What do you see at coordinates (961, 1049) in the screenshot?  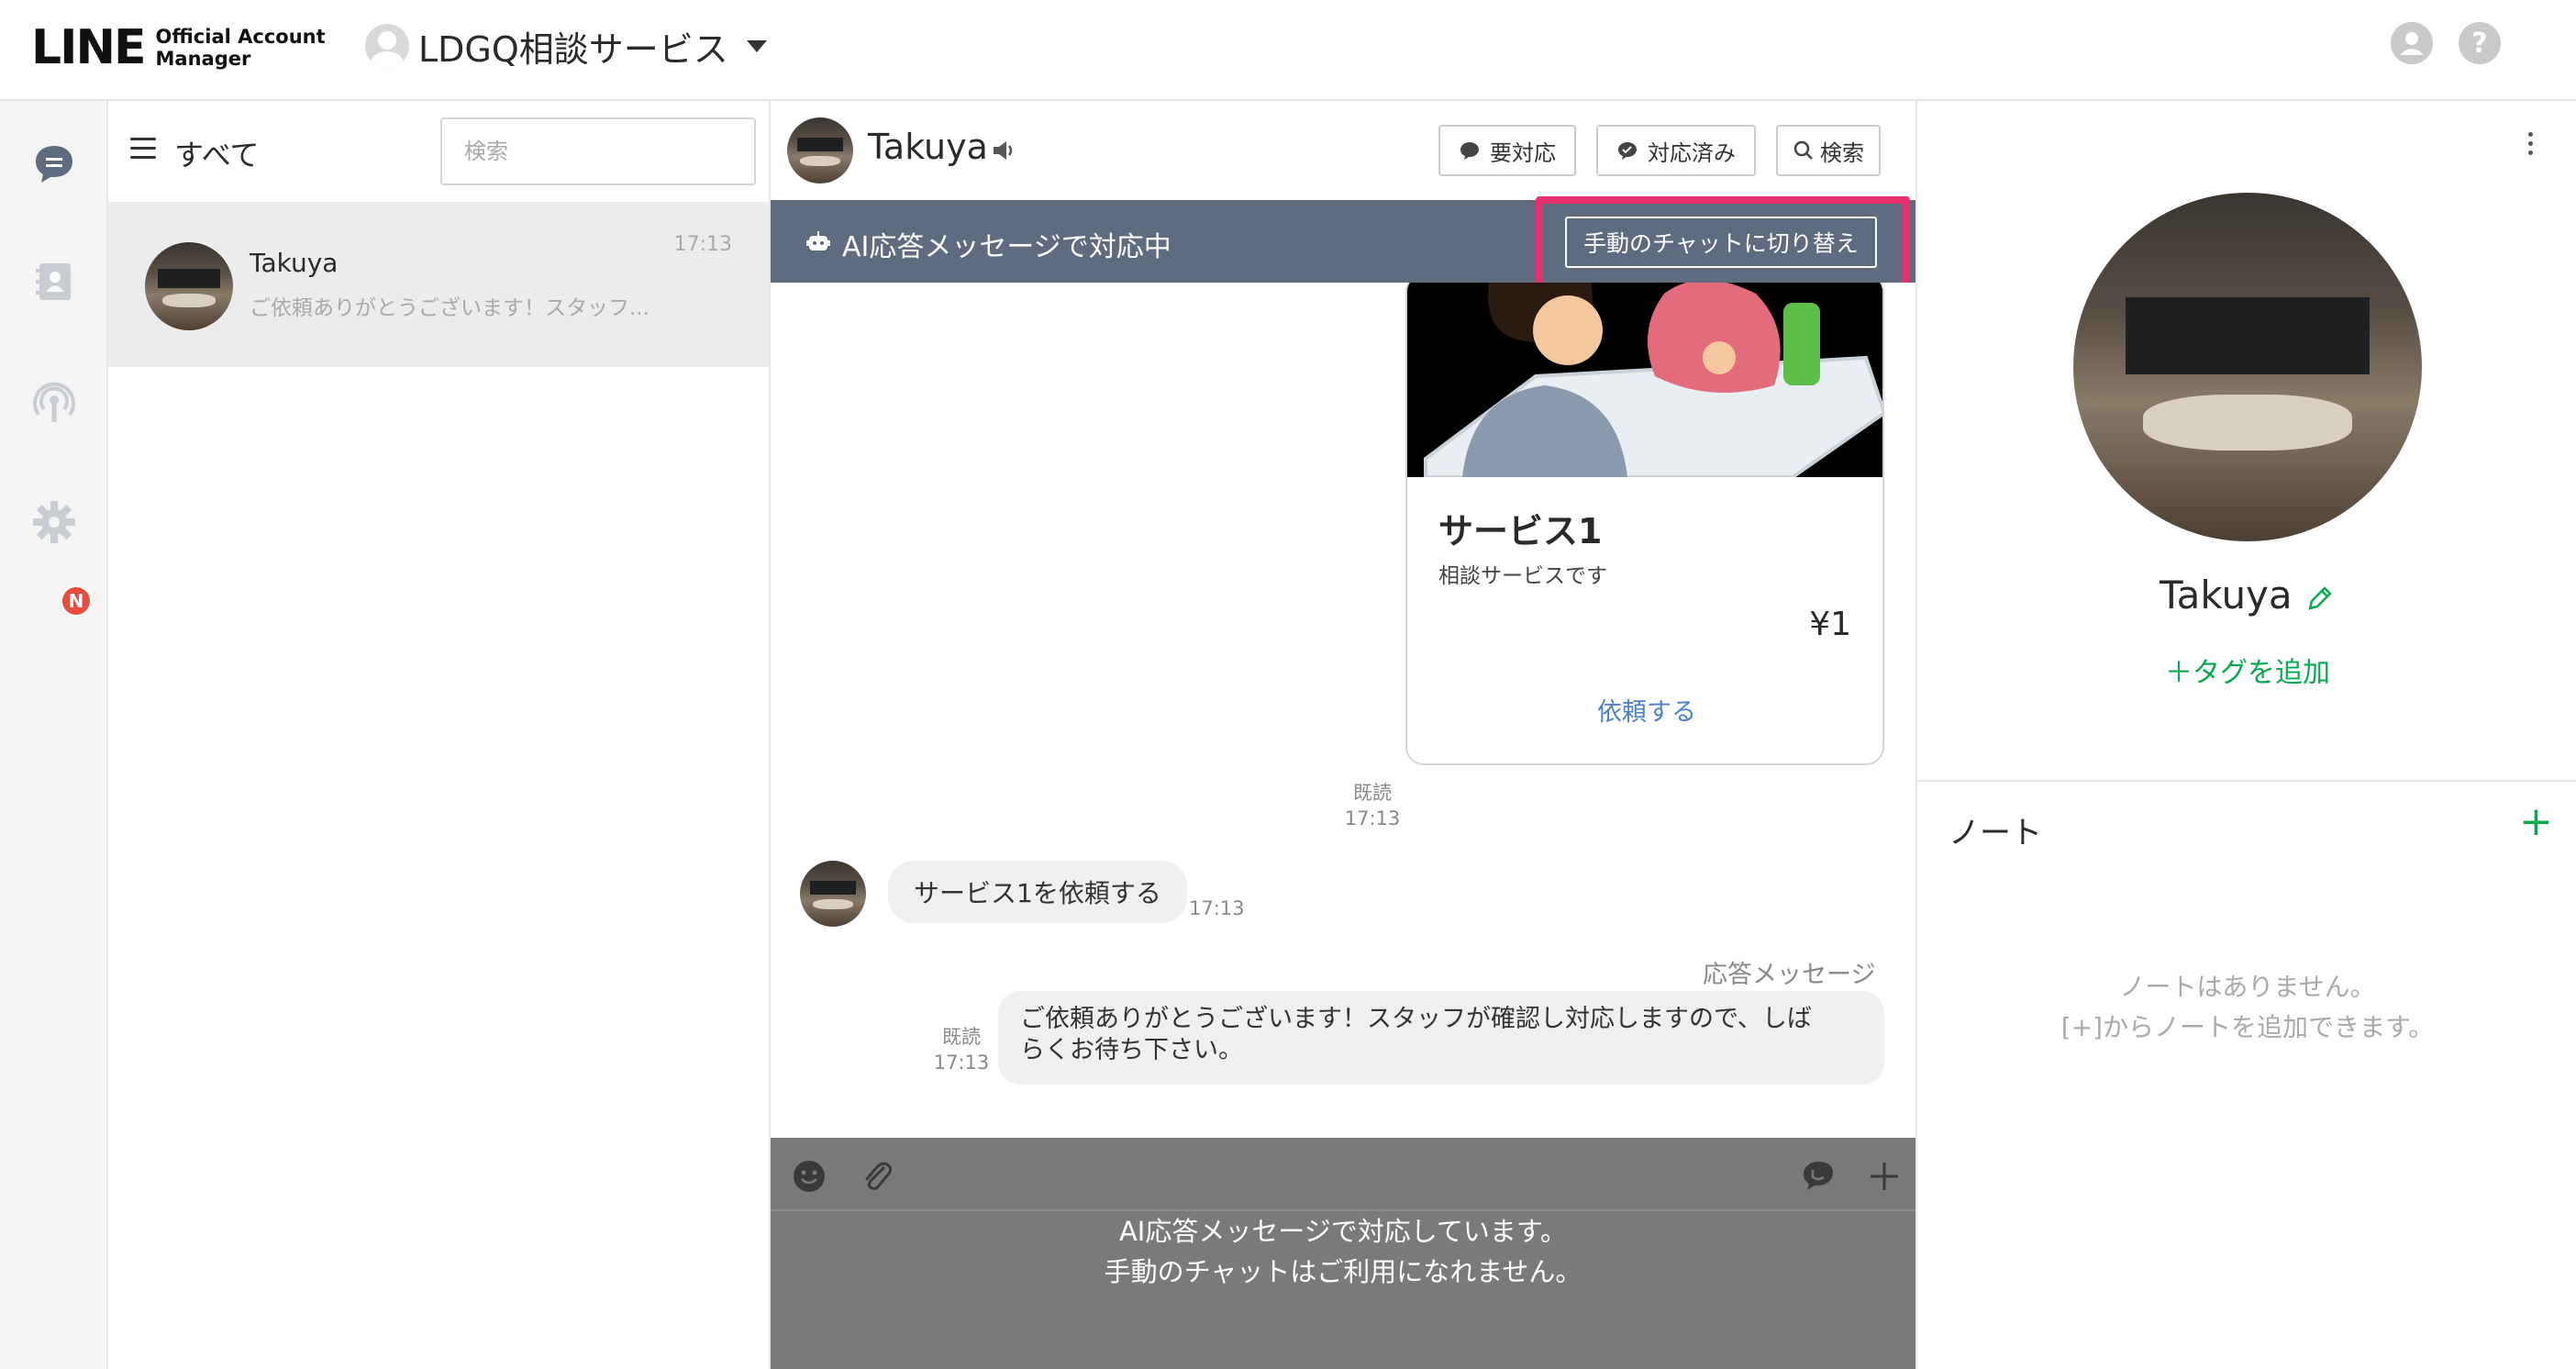 I see `bot-message-read-status: 既読 17:13` at bounding box center [961, 1049].